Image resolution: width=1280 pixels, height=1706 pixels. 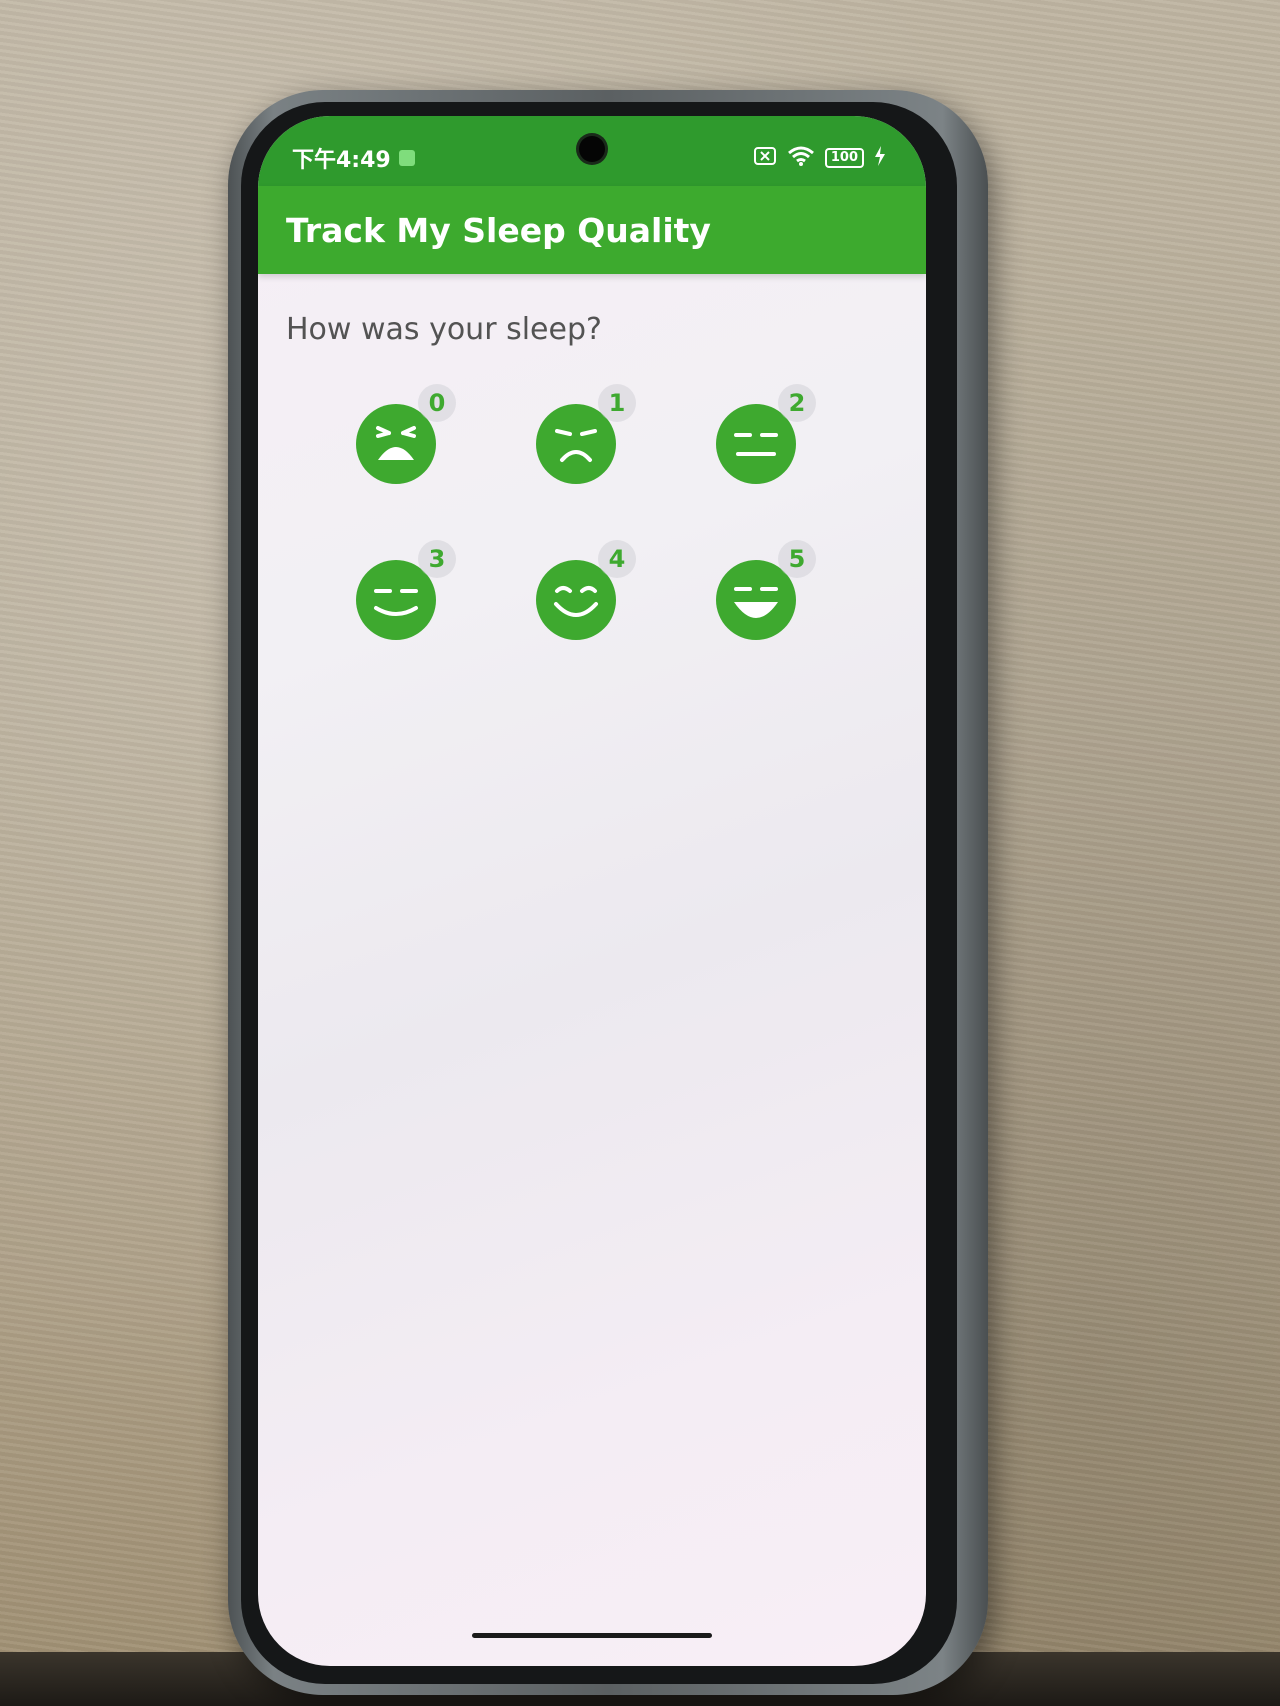 What do you see at coordinates (797, 559) in the screenshot?
I see `rating-label: 5` at bounding box center [797, 559].